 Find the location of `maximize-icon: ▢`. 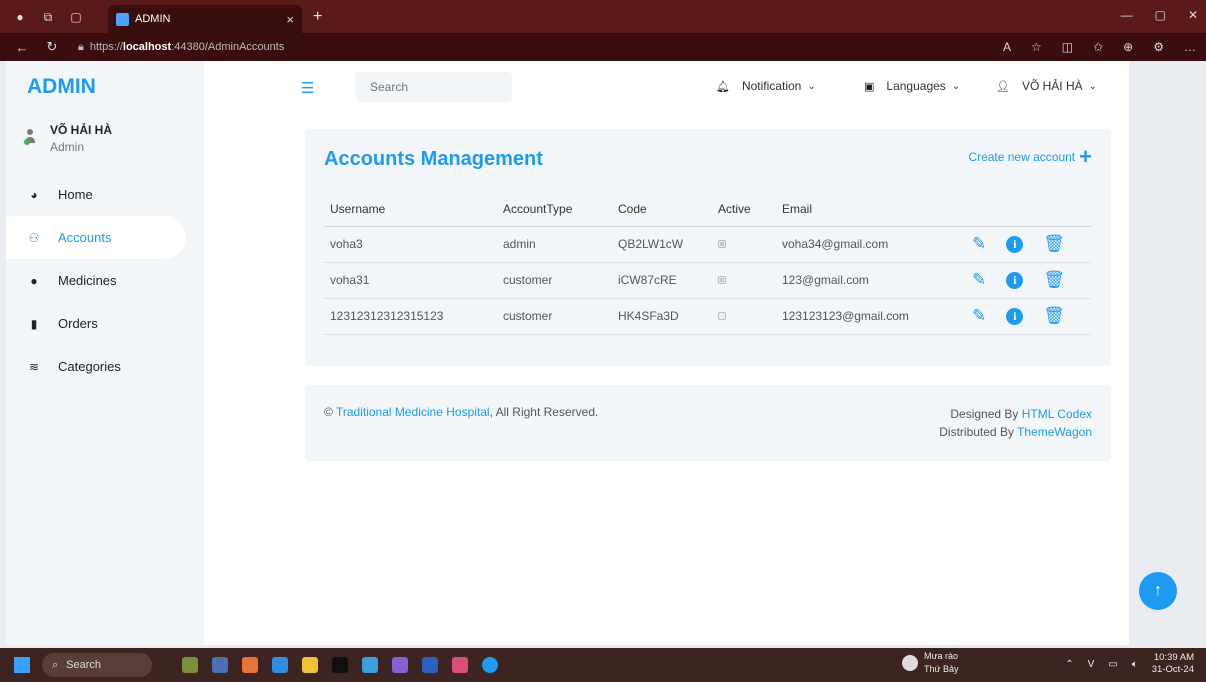

maximize-icon: ▢ is located at coordinates (1160, 15).